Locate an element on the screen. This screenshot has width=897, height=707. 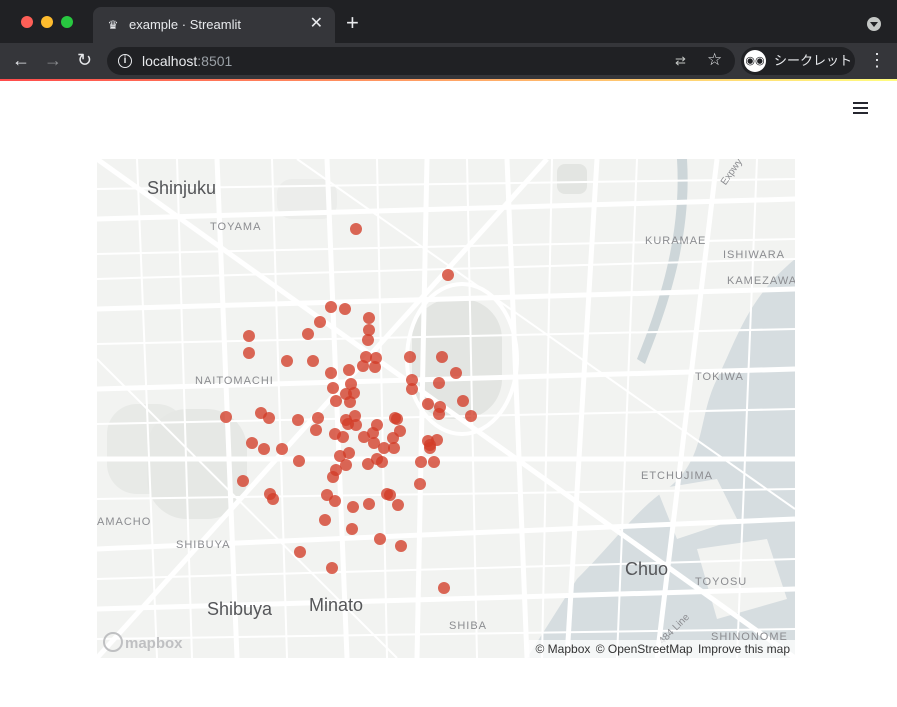
reload-icon: ↻ is located at coordinates (84, 60).